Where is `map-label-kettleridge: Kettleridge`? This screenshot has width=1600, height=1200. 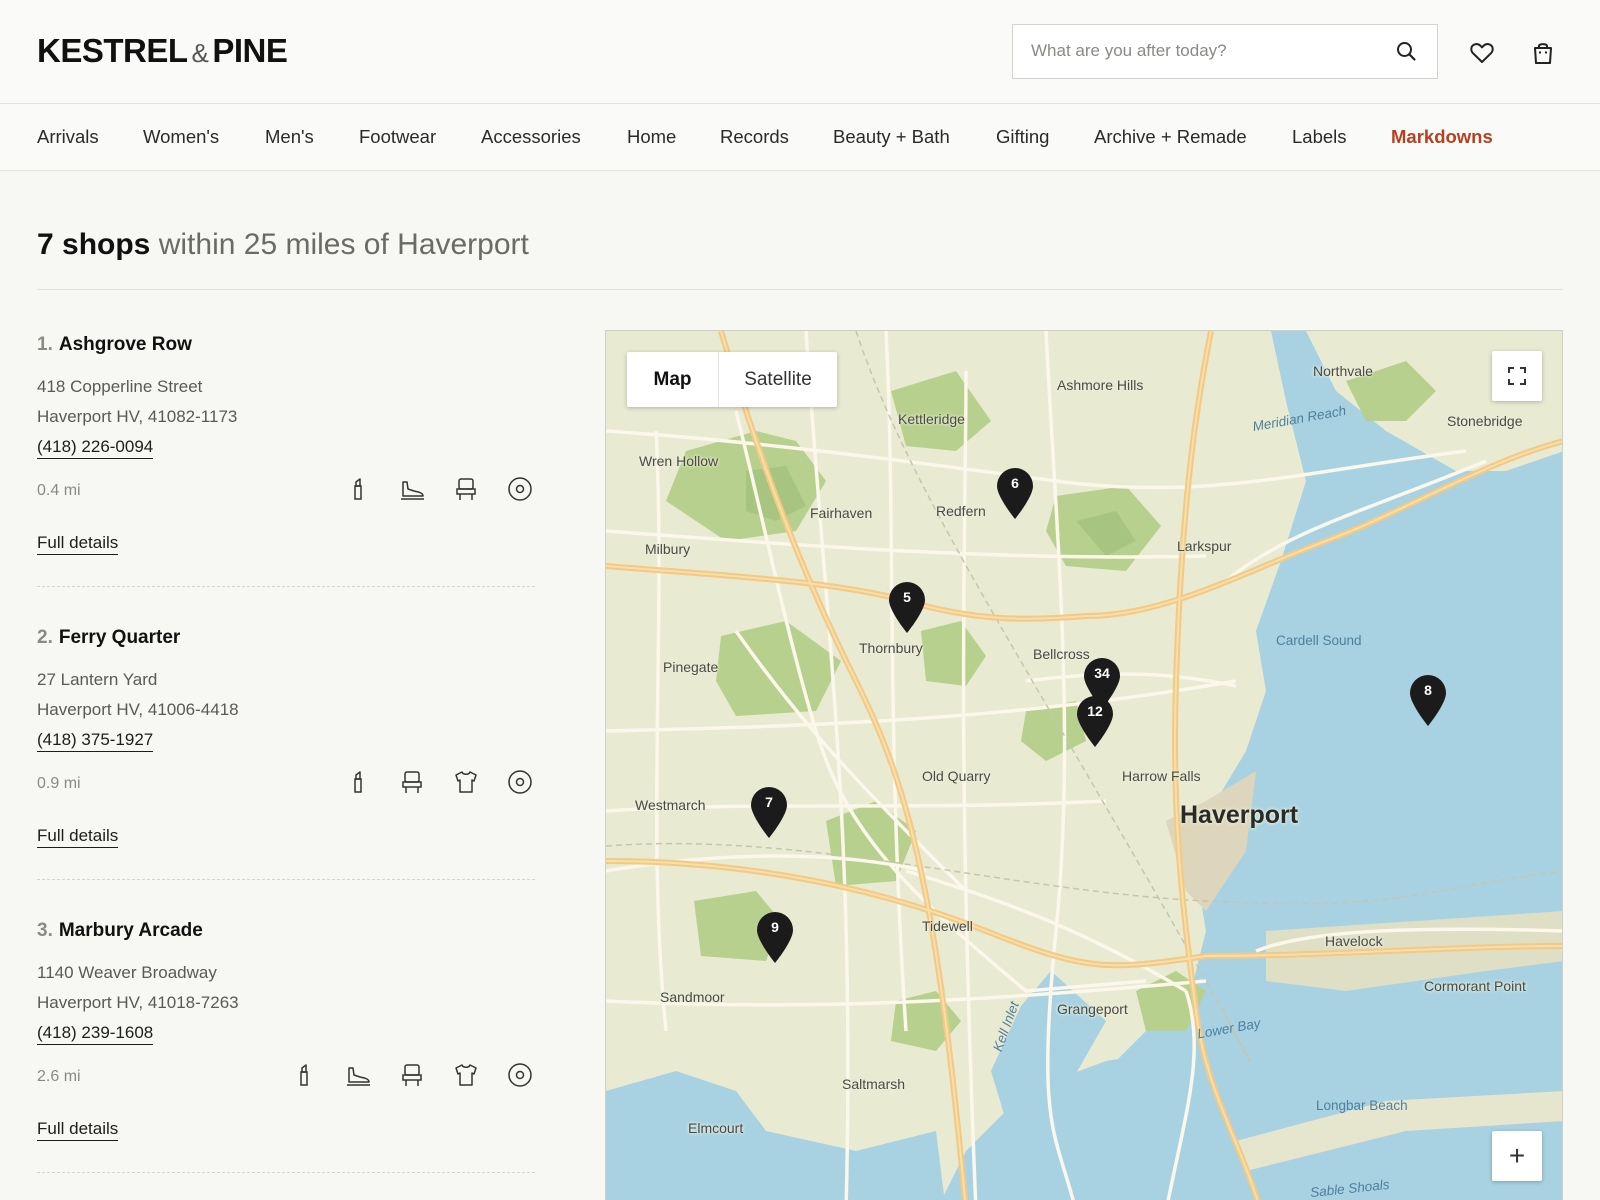 map-label-kettleridge: Kettleridge is located at coordinates (931, 419).